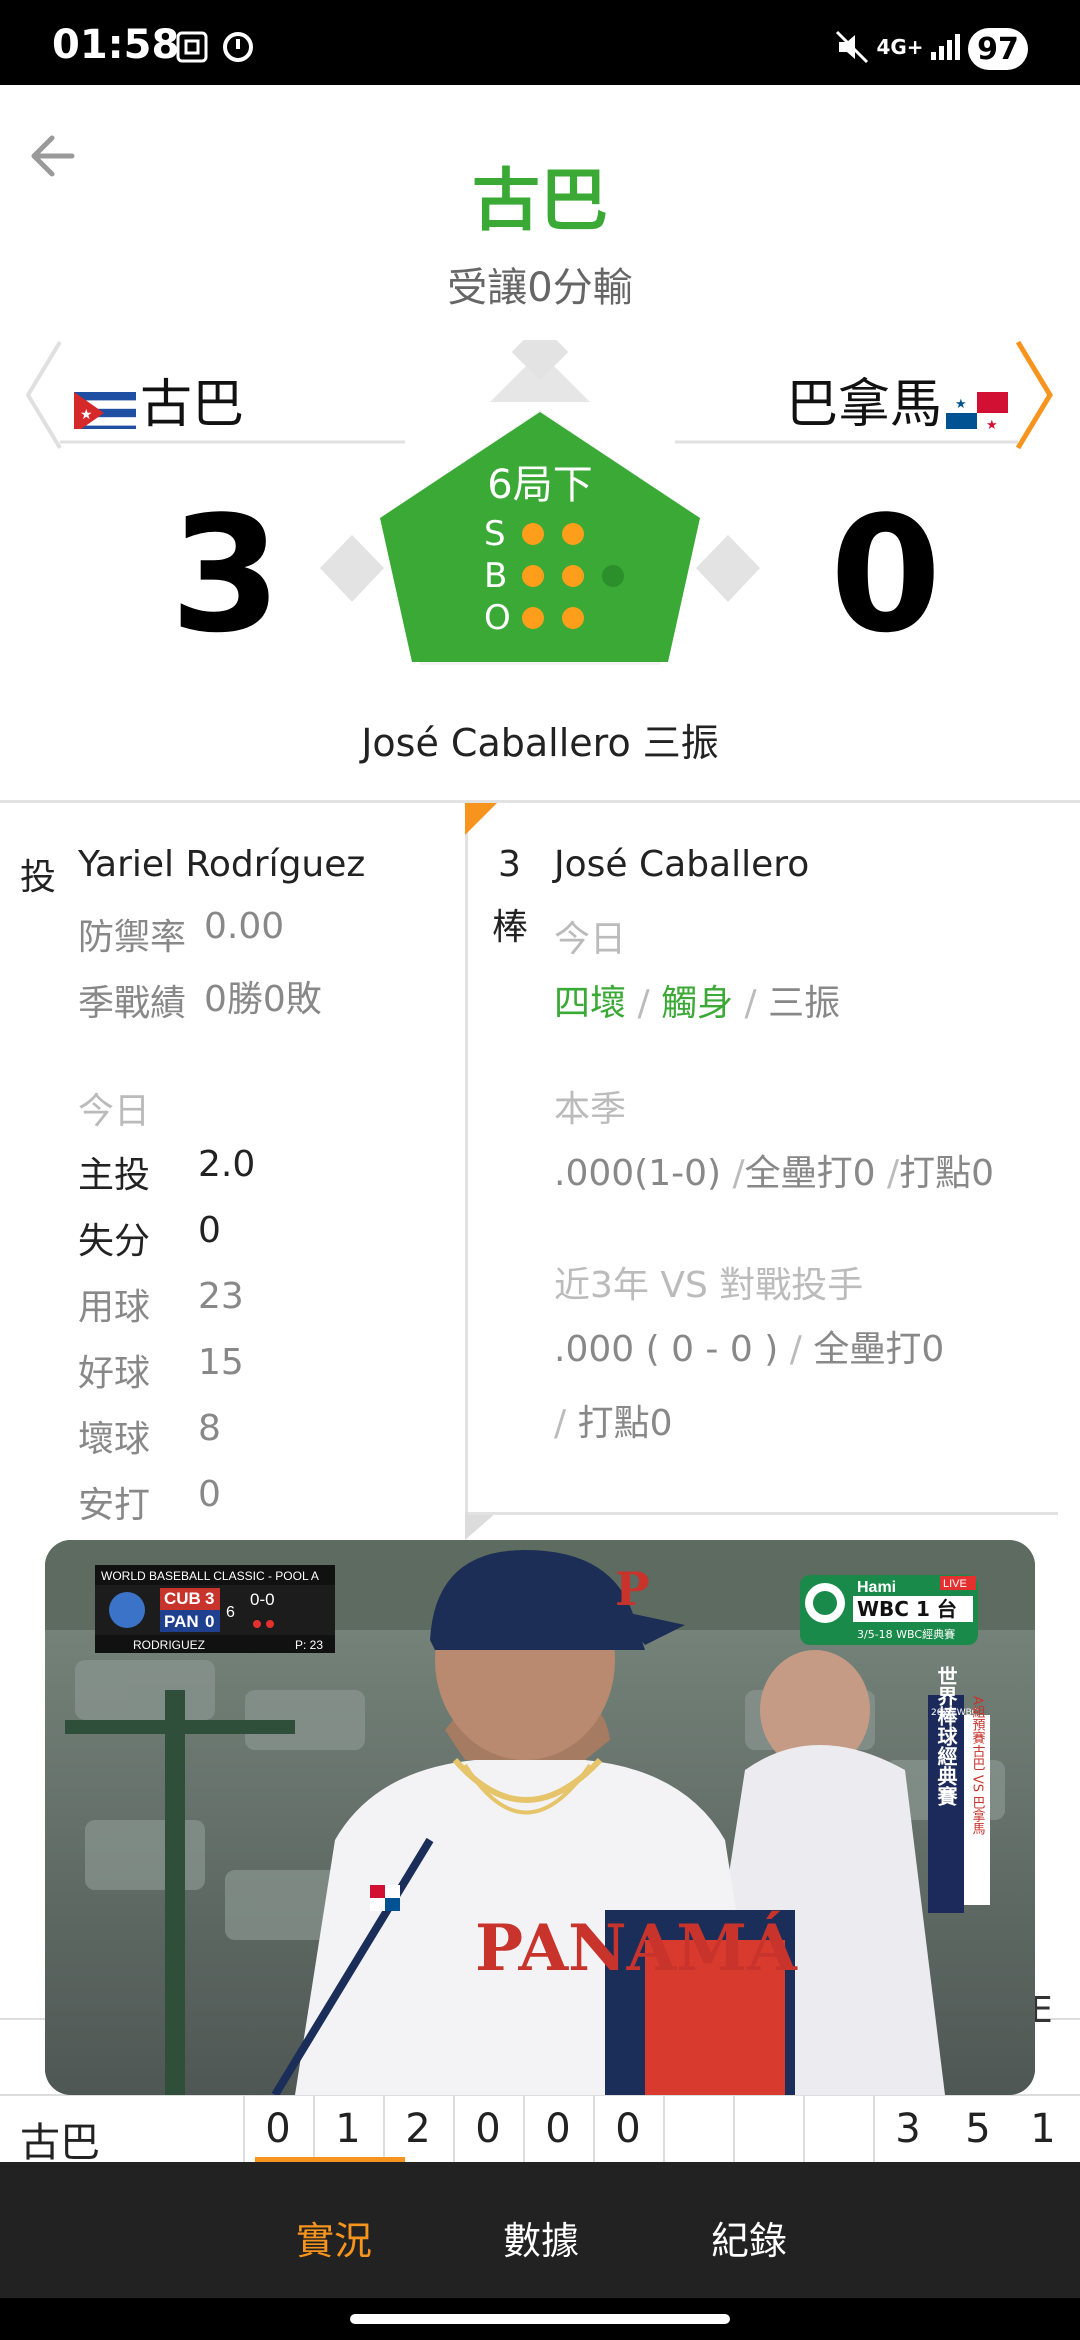 The height and width of the screenshot is (2340, 1080). What do you see at coordinates (749, 2237) in the screenshot?
I see `tab-records: 紀錄` at bounding box center [749, 2237].